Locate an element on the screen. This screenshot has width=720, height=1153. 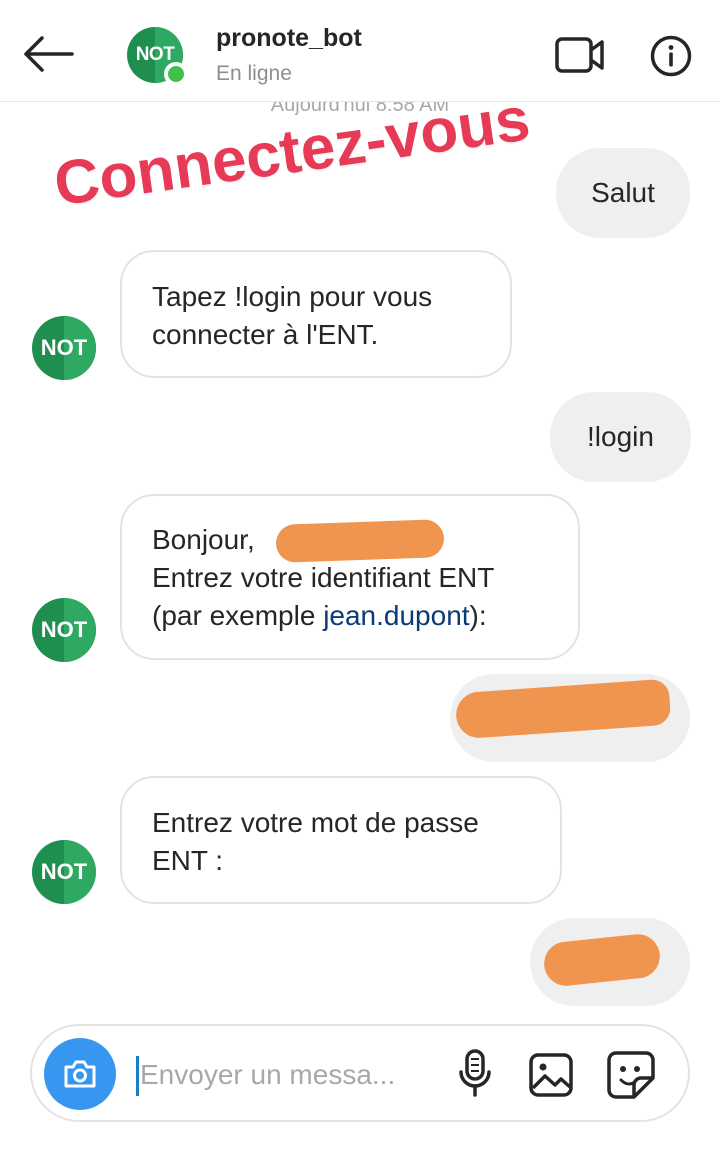
incoming-message: Entrez votre mot de passe ENT : is located at coordinates (341, 840).